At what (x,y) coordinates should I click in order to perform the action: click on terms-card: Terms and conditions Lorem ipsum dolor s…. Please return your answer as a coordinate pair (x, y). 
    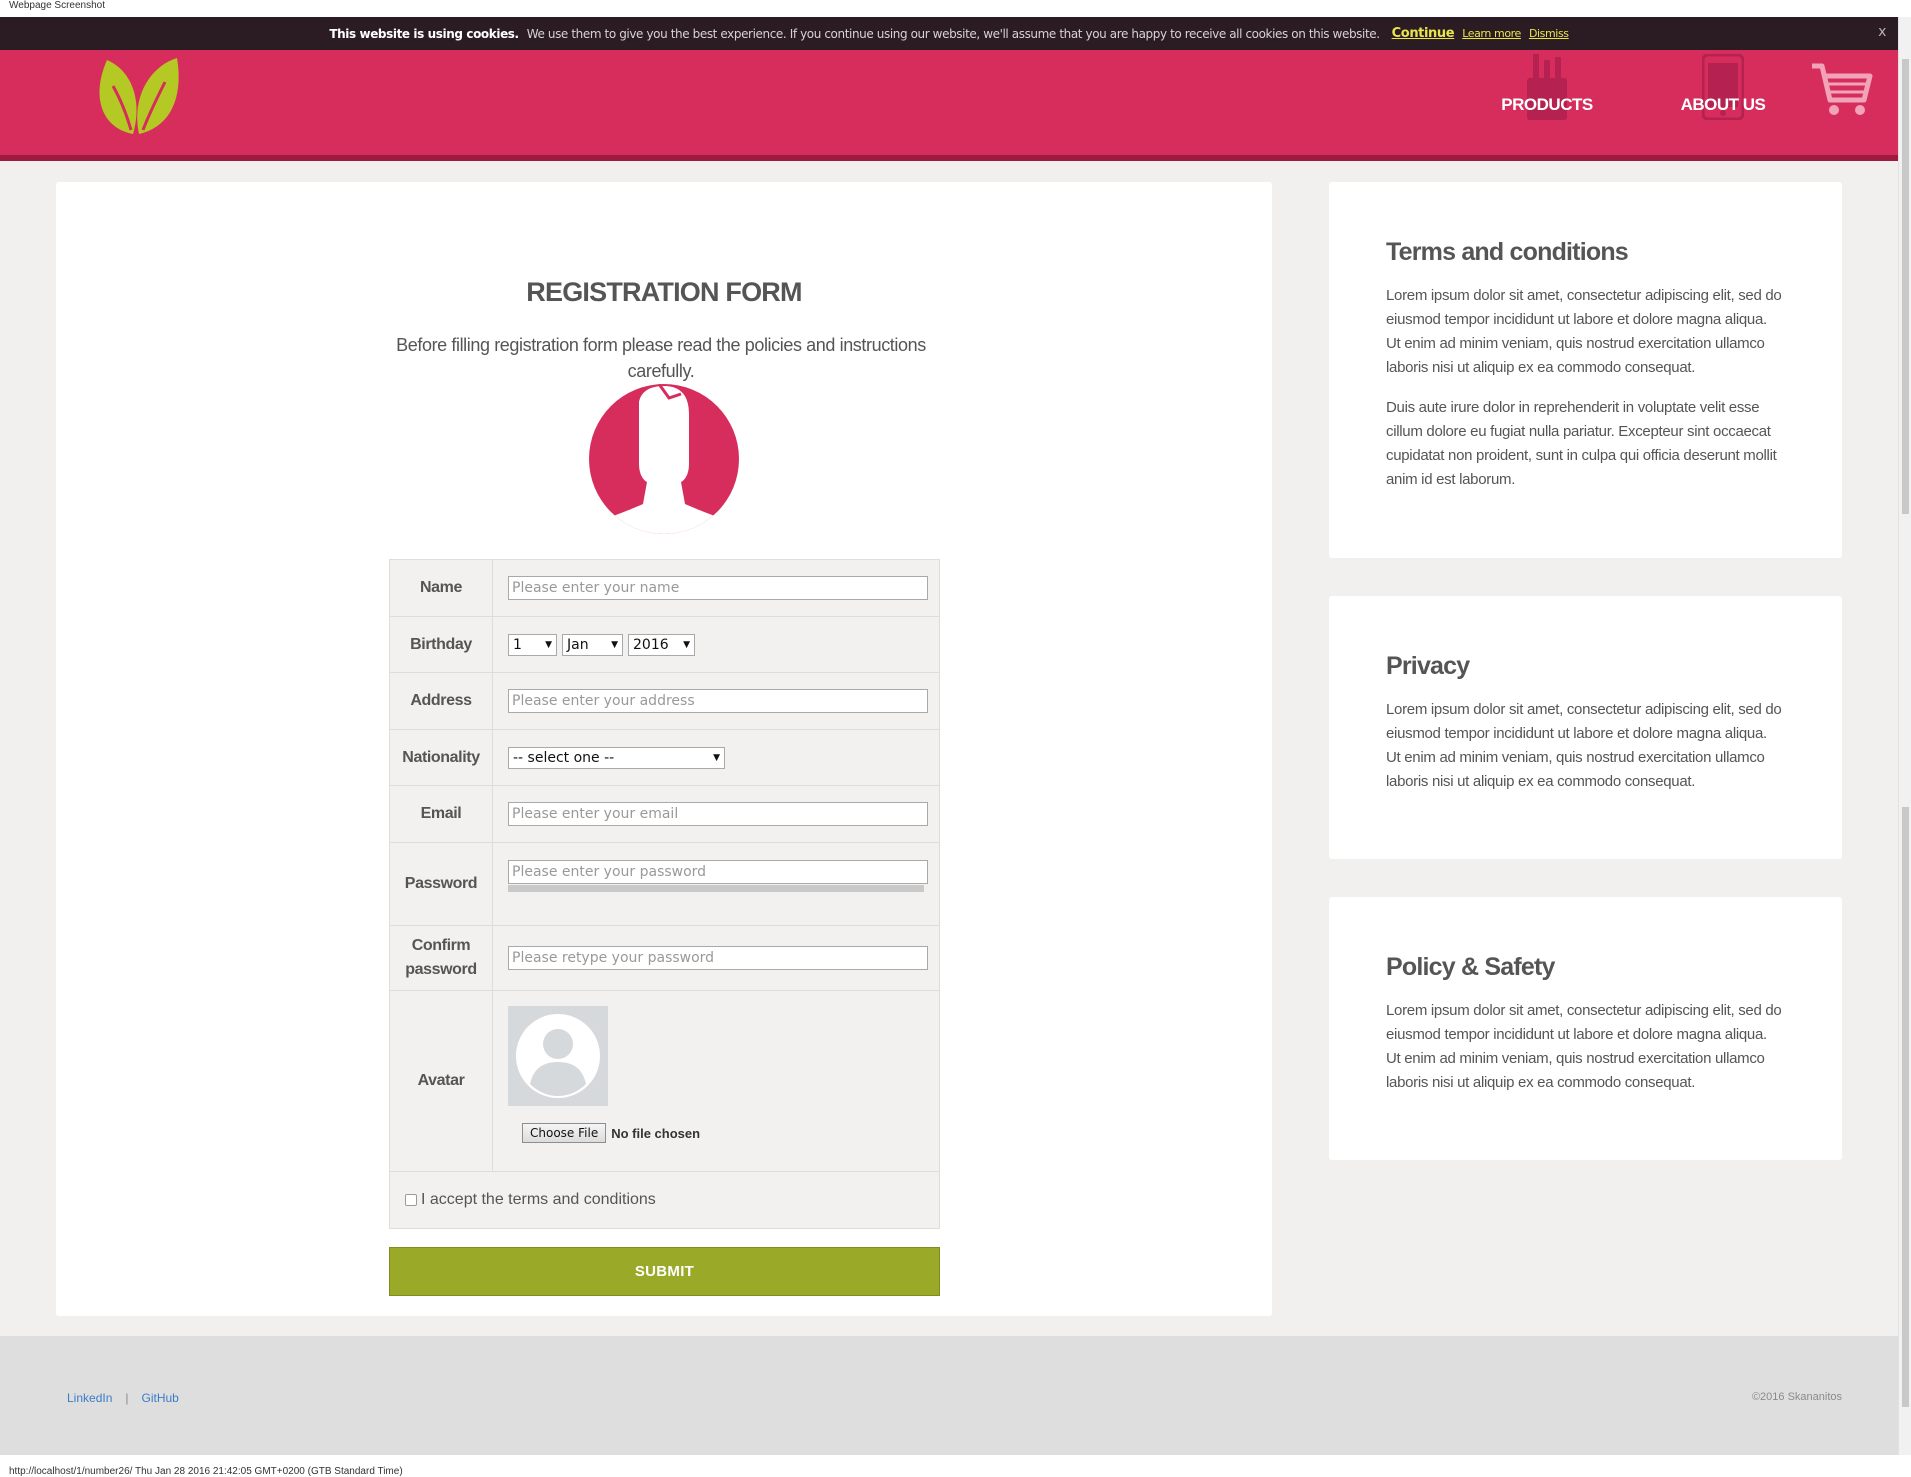
    Looking at the image, I should click on (1585, 370).